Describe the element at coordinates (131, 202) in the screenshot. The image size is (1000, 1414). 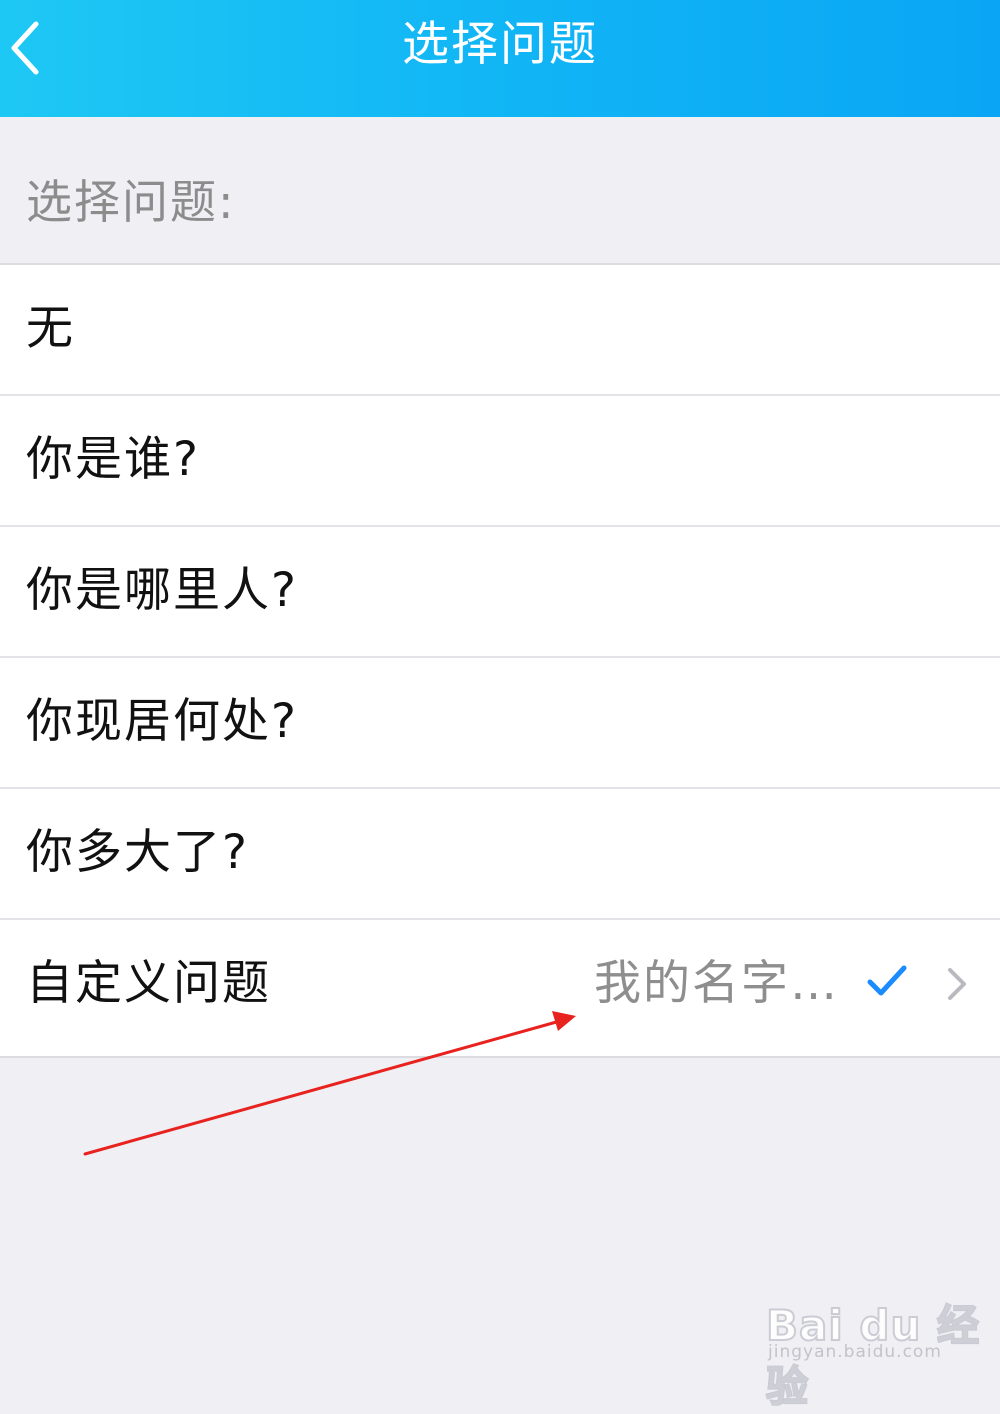
I see `section-label: 选择问题:` at that location.